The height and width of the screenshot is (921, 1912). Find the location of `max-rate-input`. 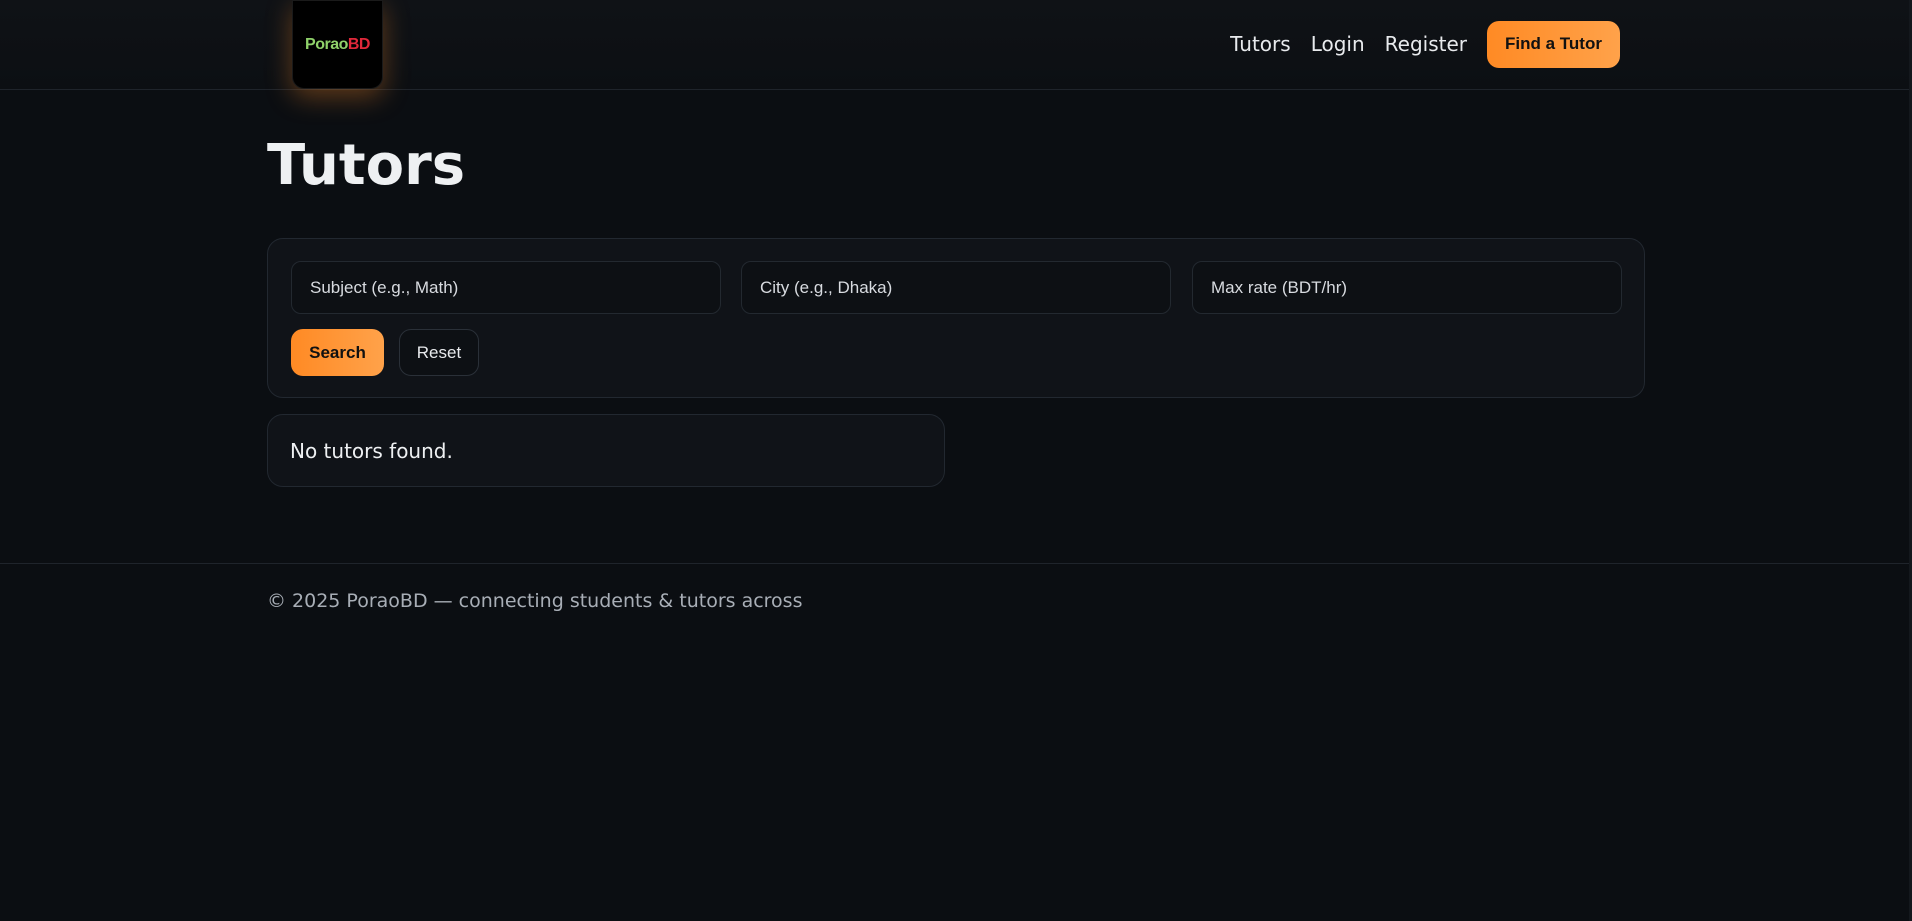

max-rate-input is located at coordinates (1407, 287).